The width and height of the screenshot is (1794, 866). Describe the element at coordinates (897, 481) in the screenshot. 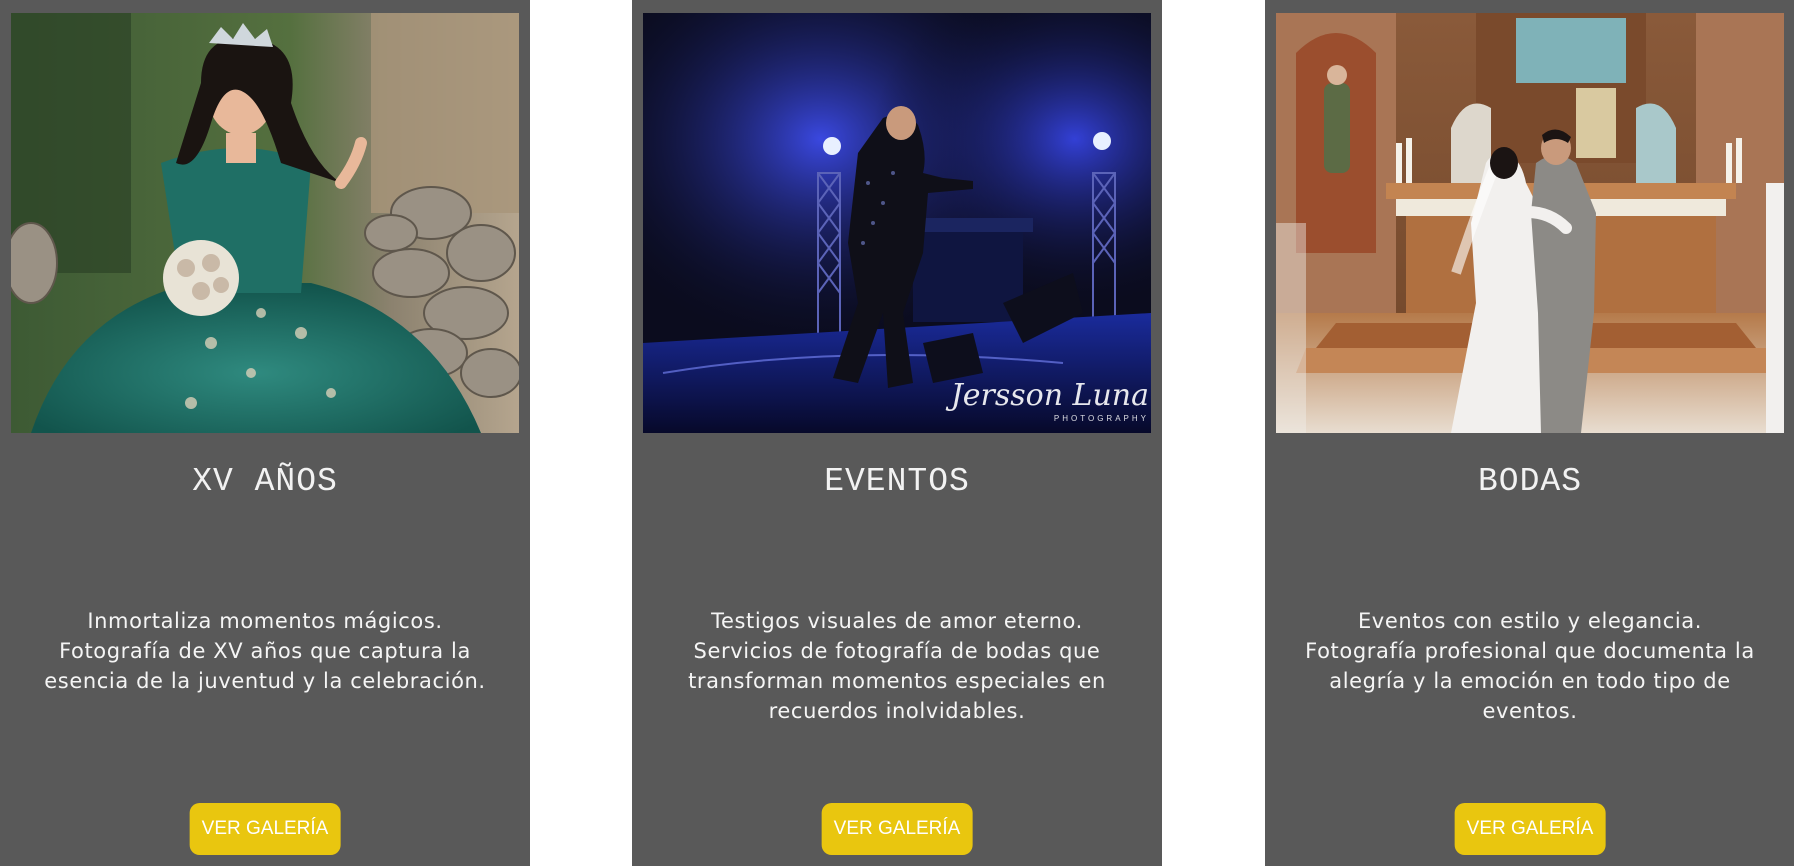

I see `card-title: EVENTOS` at that location.